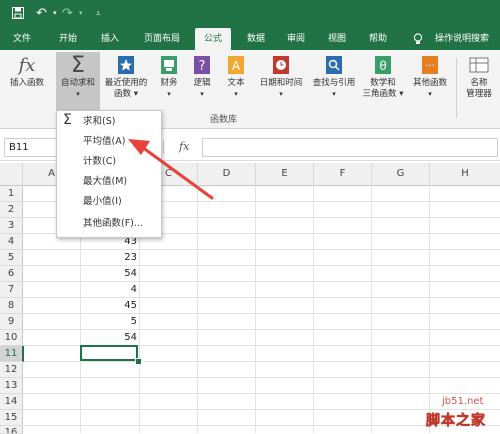  Describe the element at coordinates (171, 169) in the screenshot. I see `annotation-arrow` at that location.